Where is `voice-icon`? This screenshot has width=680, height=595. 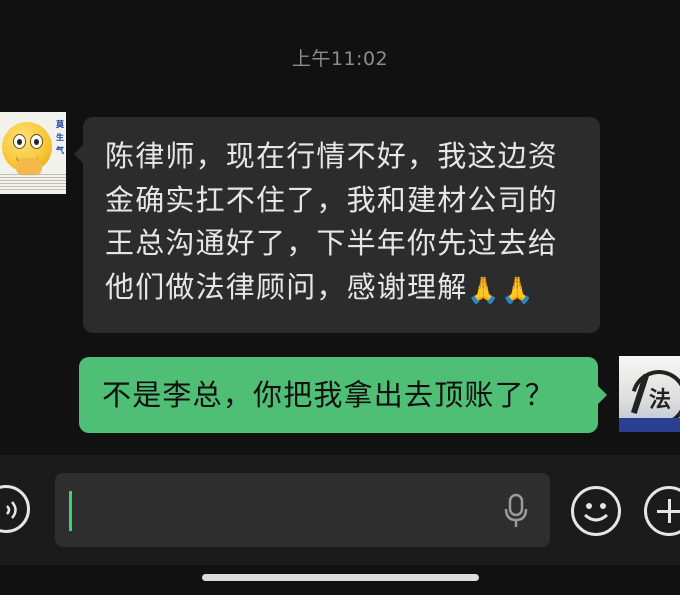
voice-icon is located at coordinates (11, 510).